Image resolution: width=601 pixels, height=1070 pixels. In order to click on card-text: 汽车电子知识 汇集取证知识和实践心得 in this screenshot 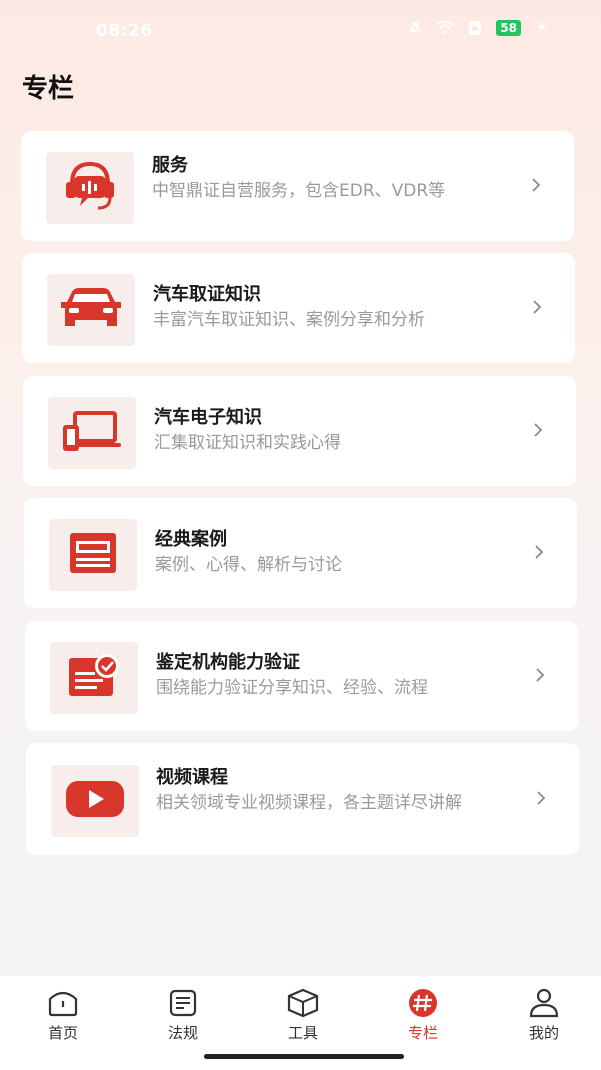, I will do `click(334, 430)`.